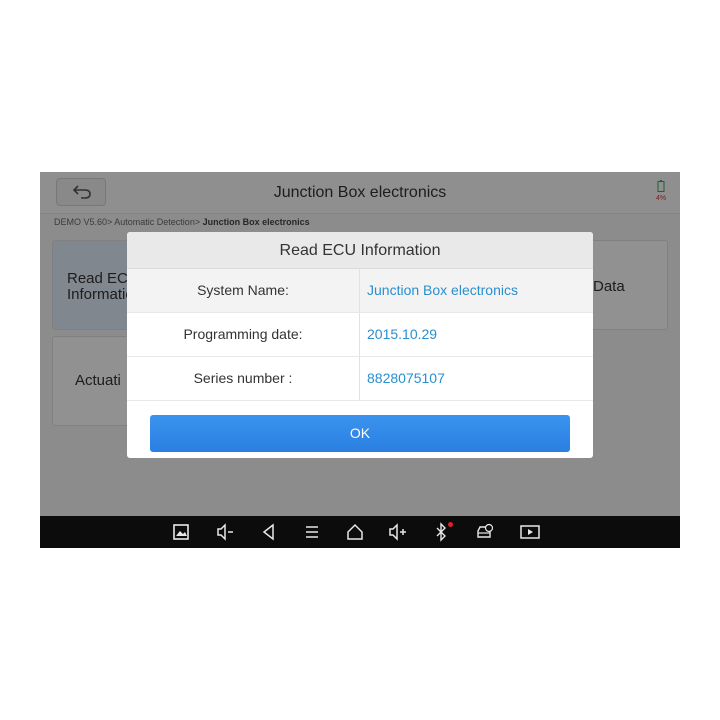 This screenshot has width=720, height=720. I want to click on screen-record-icon, so click(529, 532).